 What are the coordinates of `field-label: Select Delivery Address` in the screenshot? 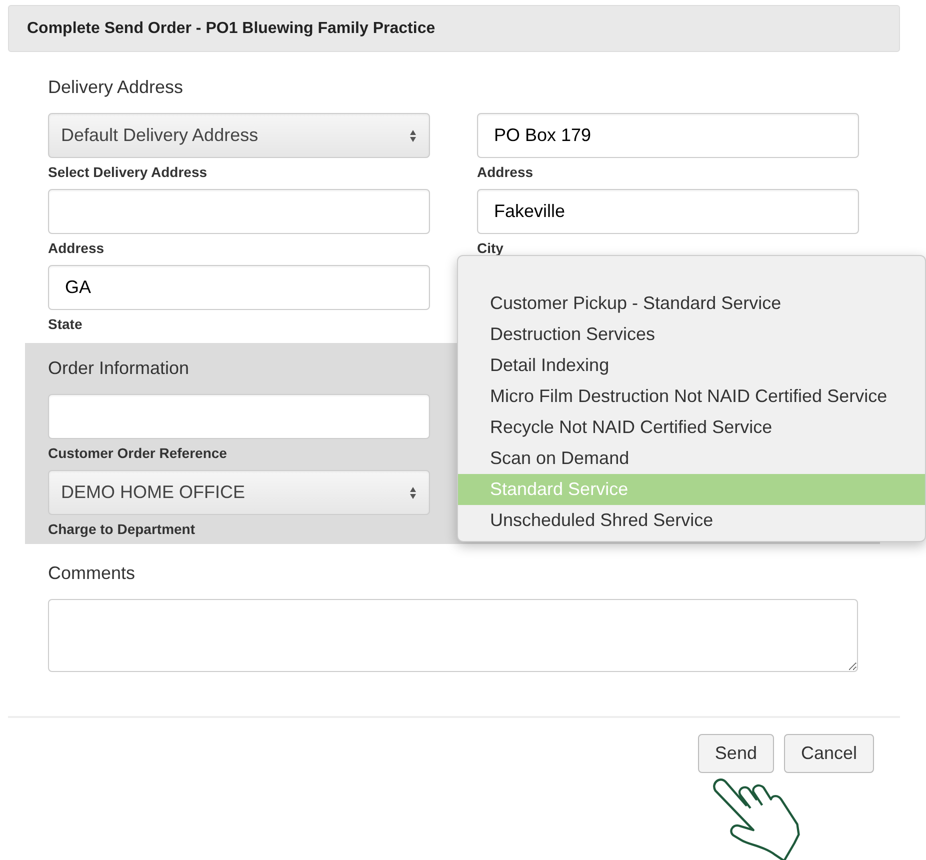 It's located at (128, 172).